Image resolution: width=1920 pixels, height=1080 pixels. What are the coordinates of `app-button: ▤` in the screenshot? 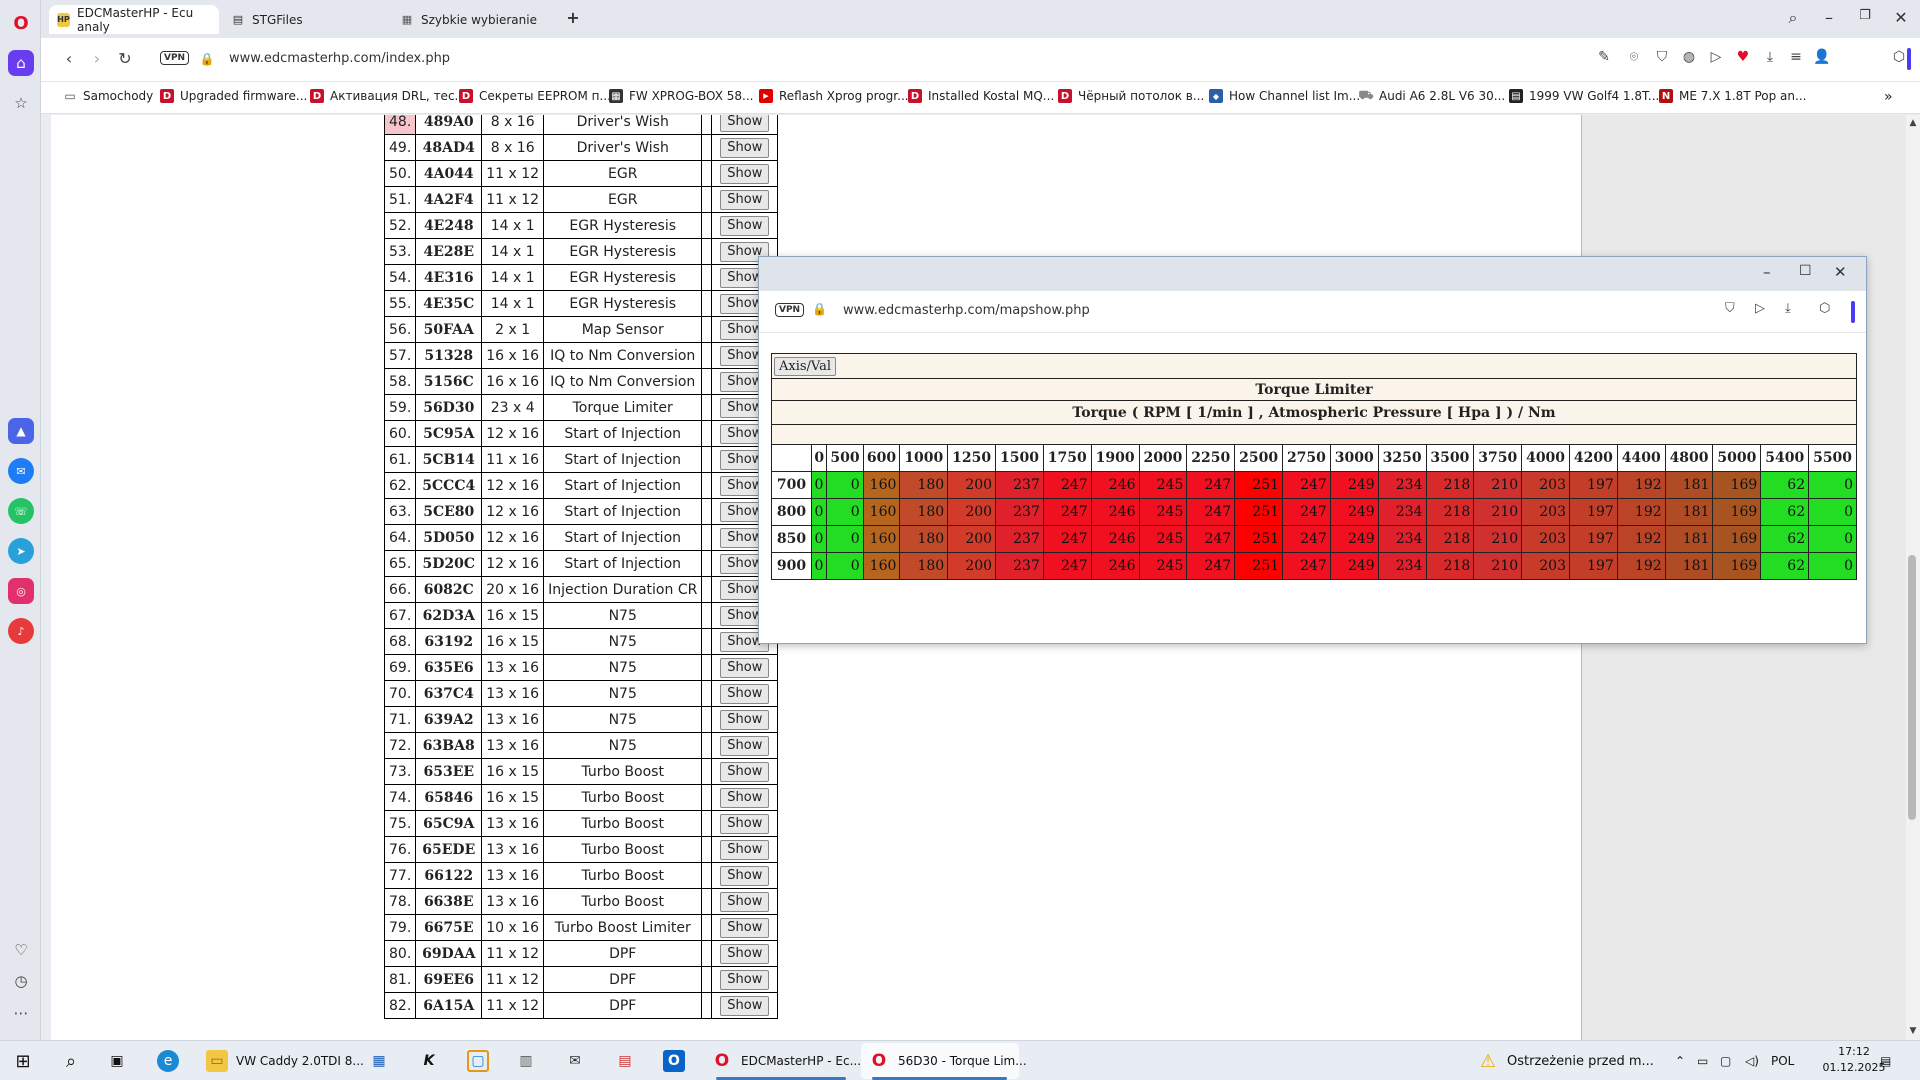 It's located at (629, 1061).